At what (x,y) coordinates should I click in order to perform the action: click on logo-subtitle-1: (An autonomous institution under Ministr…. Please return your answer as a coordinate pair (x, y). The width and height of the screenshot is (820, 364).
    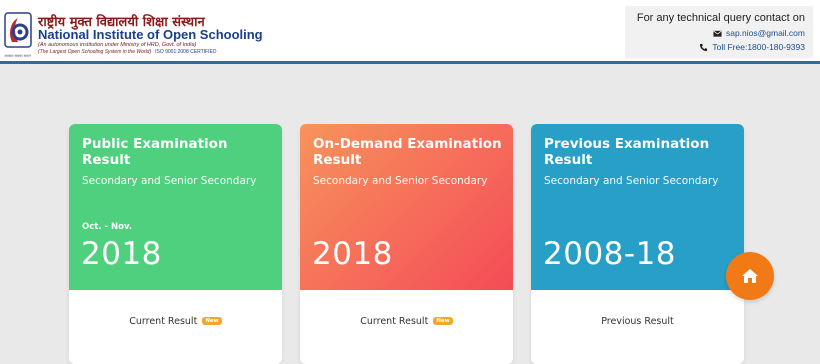
    Looking at the image, I should click on (117, 45).